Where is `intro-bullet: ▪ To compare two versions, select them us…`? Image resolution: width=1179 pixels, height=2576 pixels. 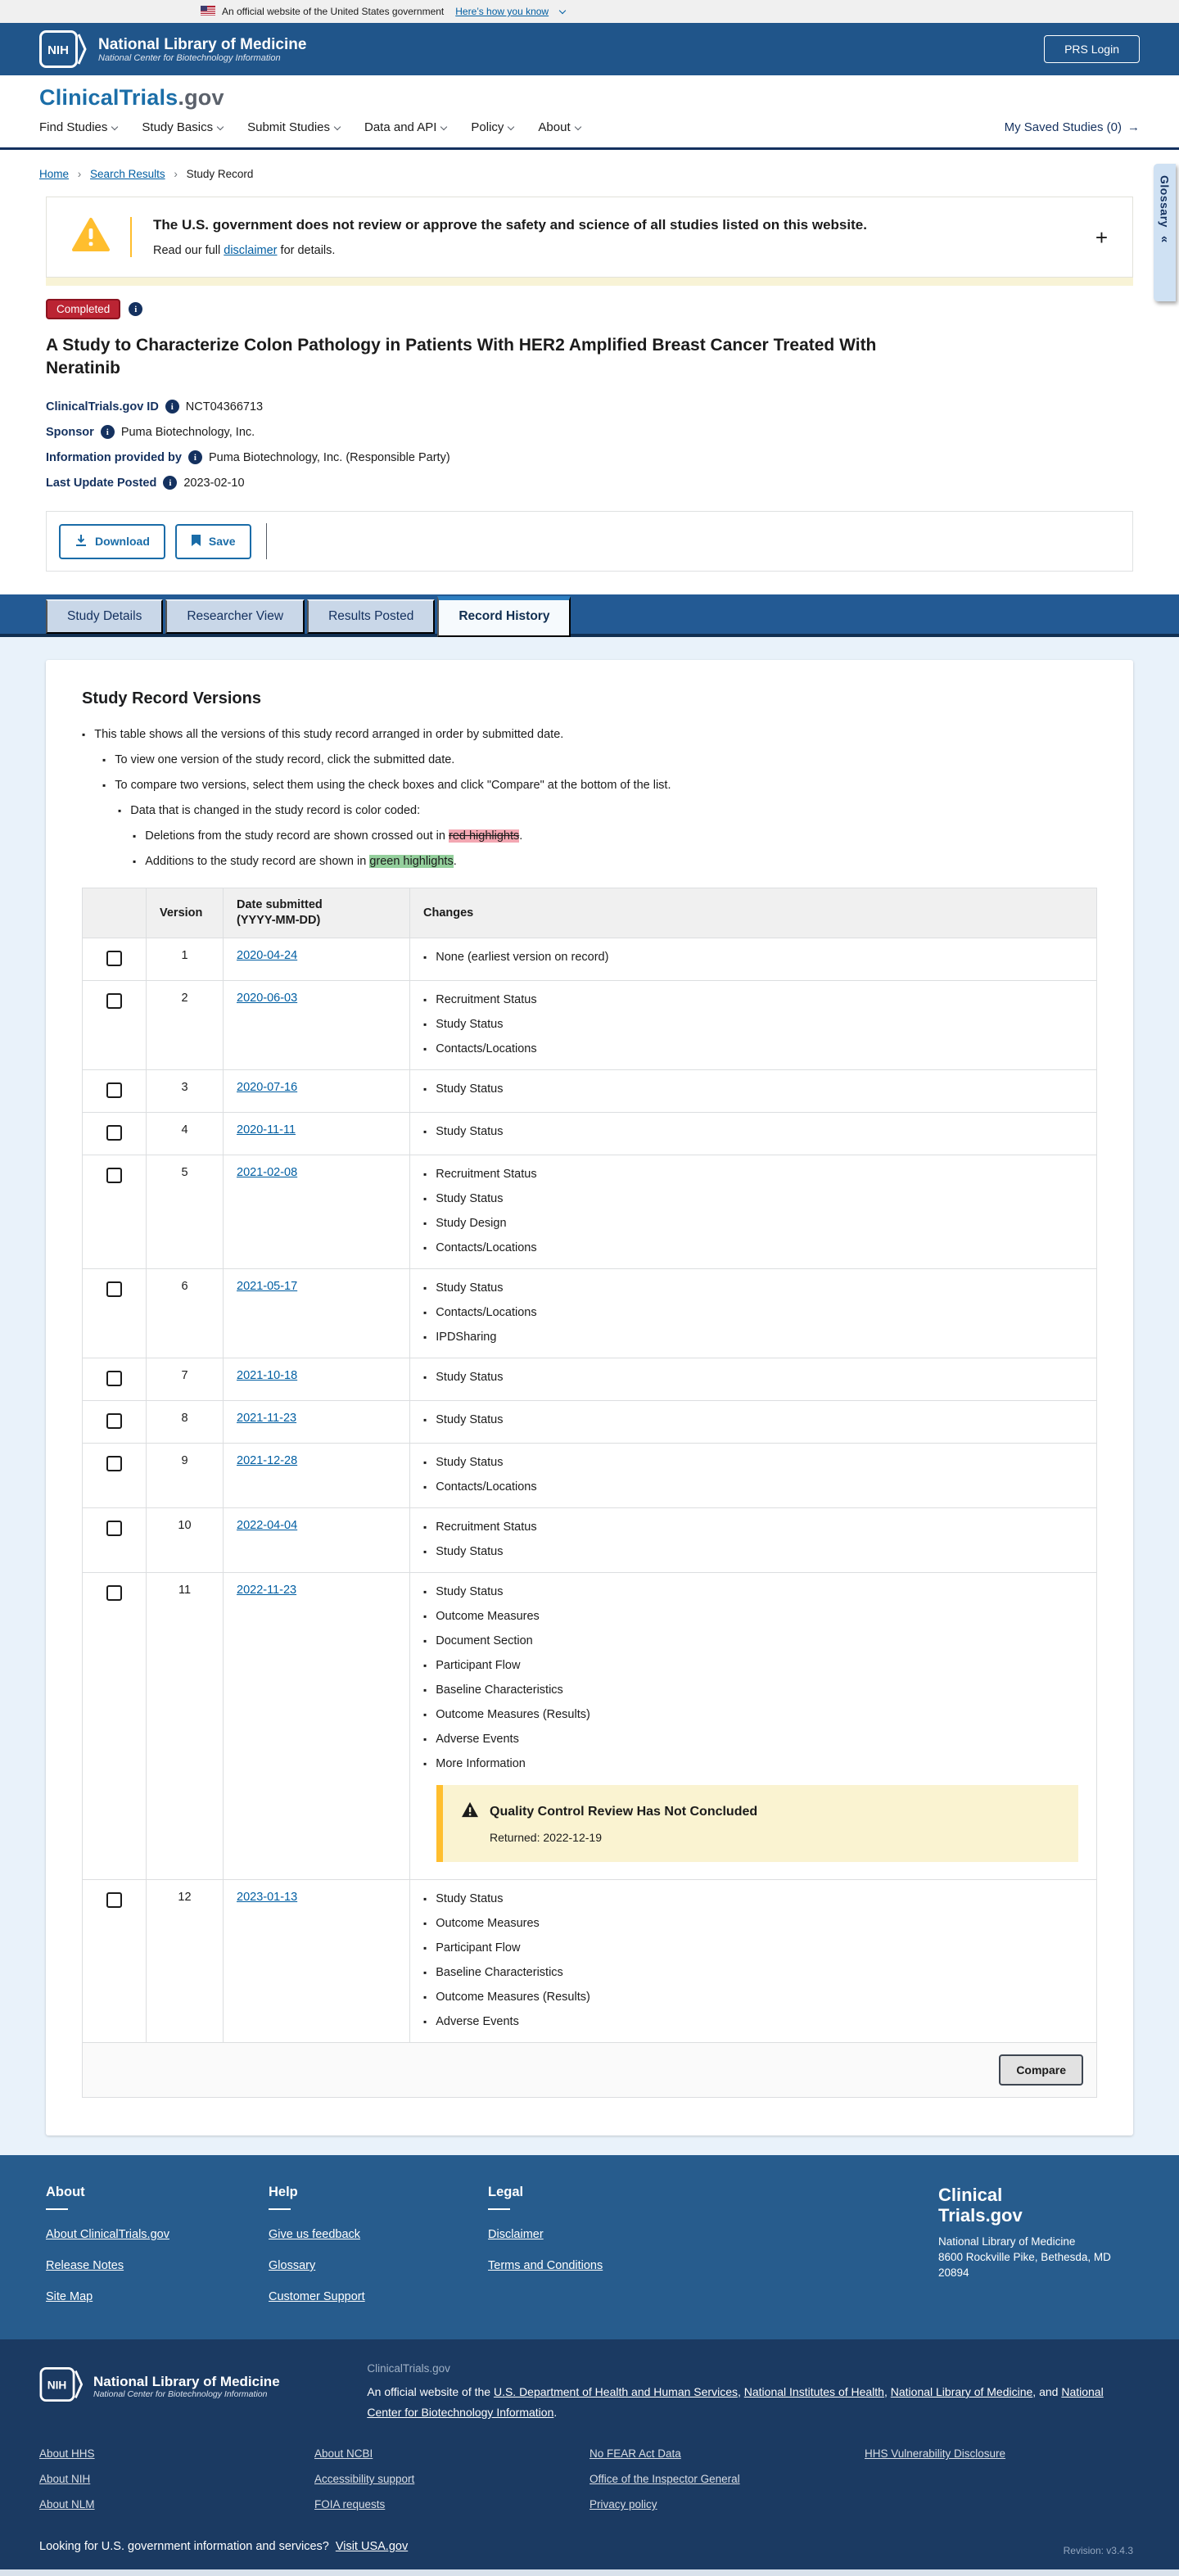
intro-bullet: ▪ To compare two versions, select them us… is located at coordinates (386, 785).